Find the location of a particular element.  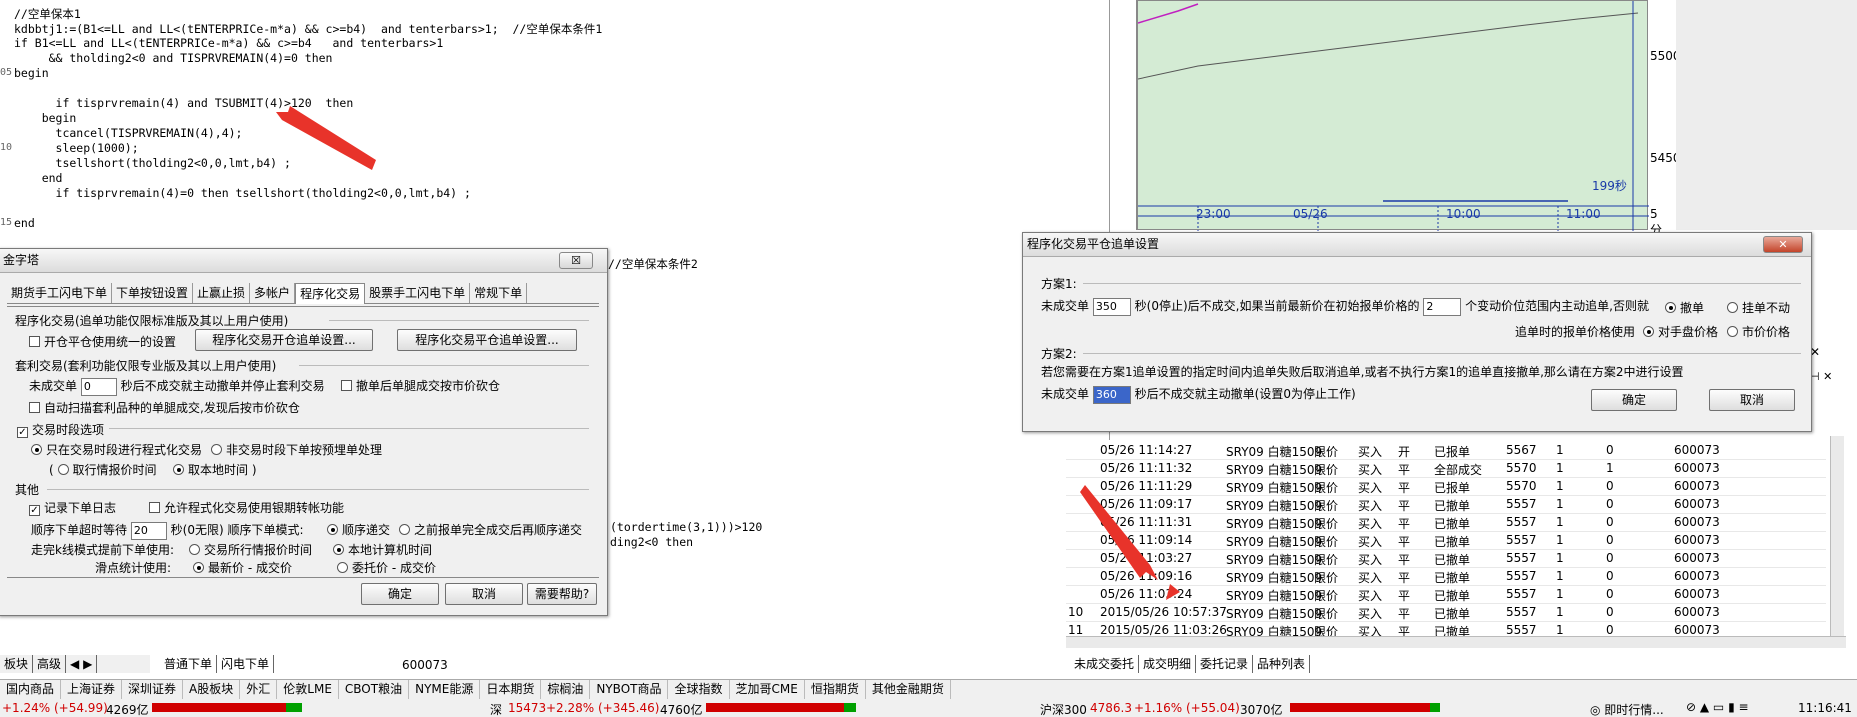

tab-sector: 板块 is located at coordinates (17, 664).